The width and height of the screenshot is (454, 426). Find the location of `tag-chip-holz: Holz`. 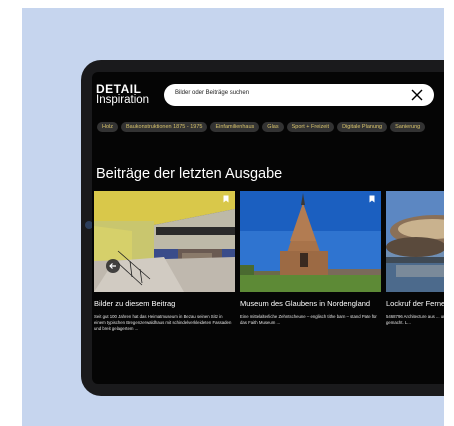

tag-chip-holz: Holz is located at coordinates (108, 127).